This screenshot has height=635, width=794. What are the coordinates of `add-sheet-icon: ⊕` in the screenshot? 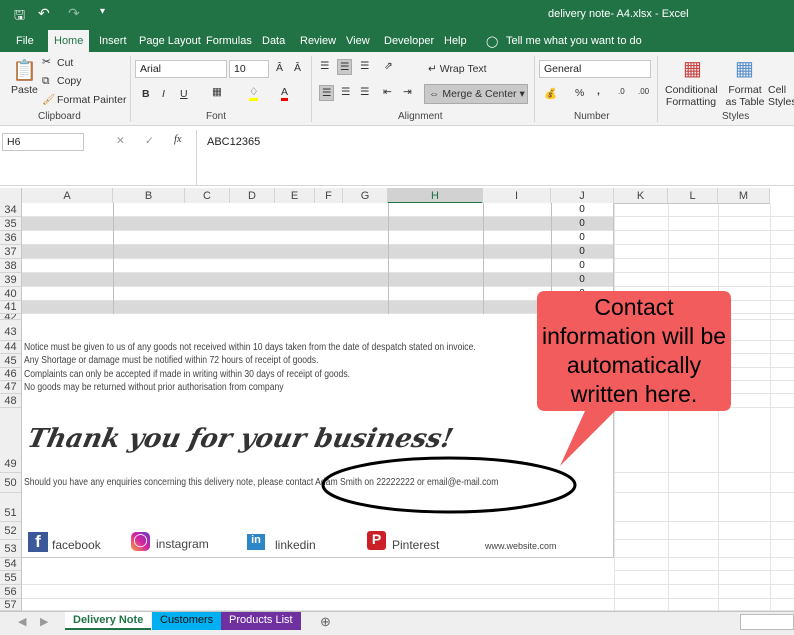 It's located at (325, 622).